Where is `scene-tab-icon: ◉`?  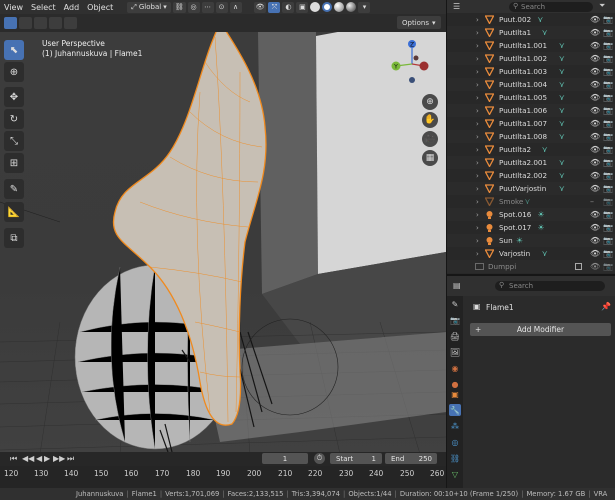 scene-tab-icon: ◉ is located at coordinates (455, 368).